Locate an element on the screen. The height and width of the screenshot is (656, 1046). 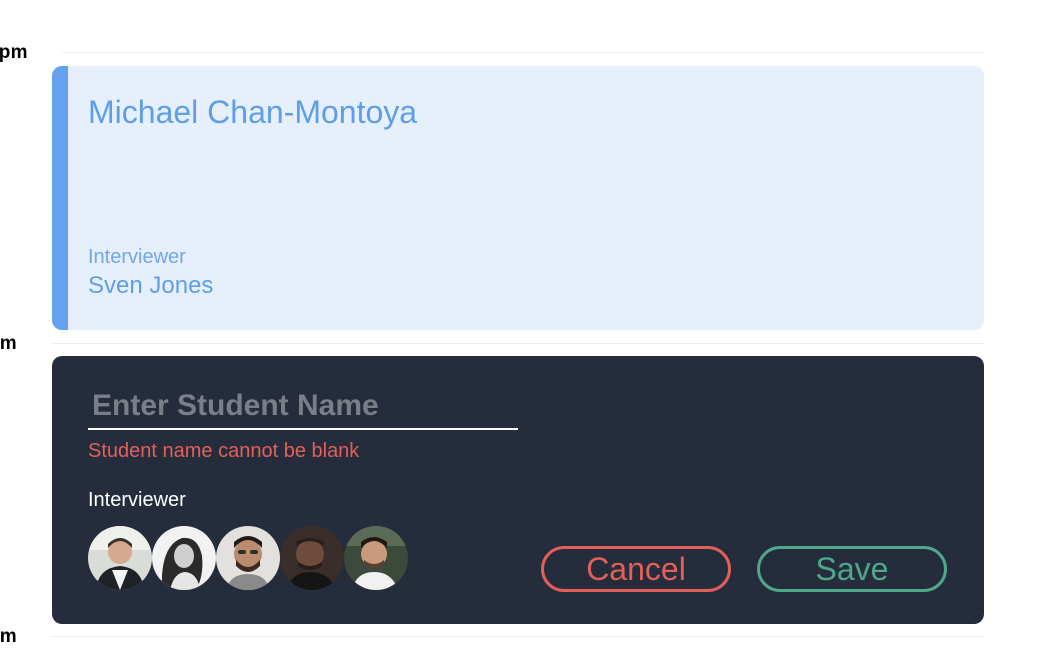
avatar-2-icon is located at coordinates (184, 558).